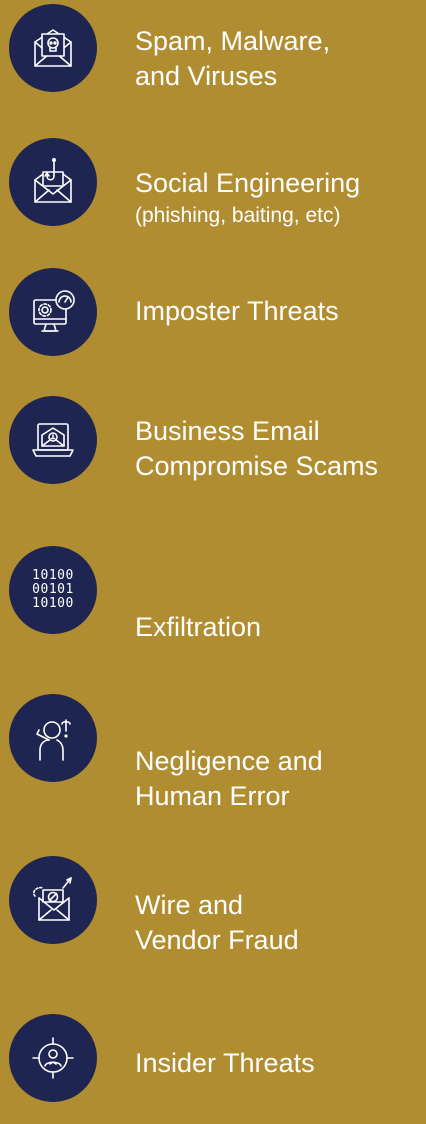 Image resolution: width=426 pixels, height=1124 pixels. I want to click on threat-item-imposter: Imposter Threats, so click(213, 319).